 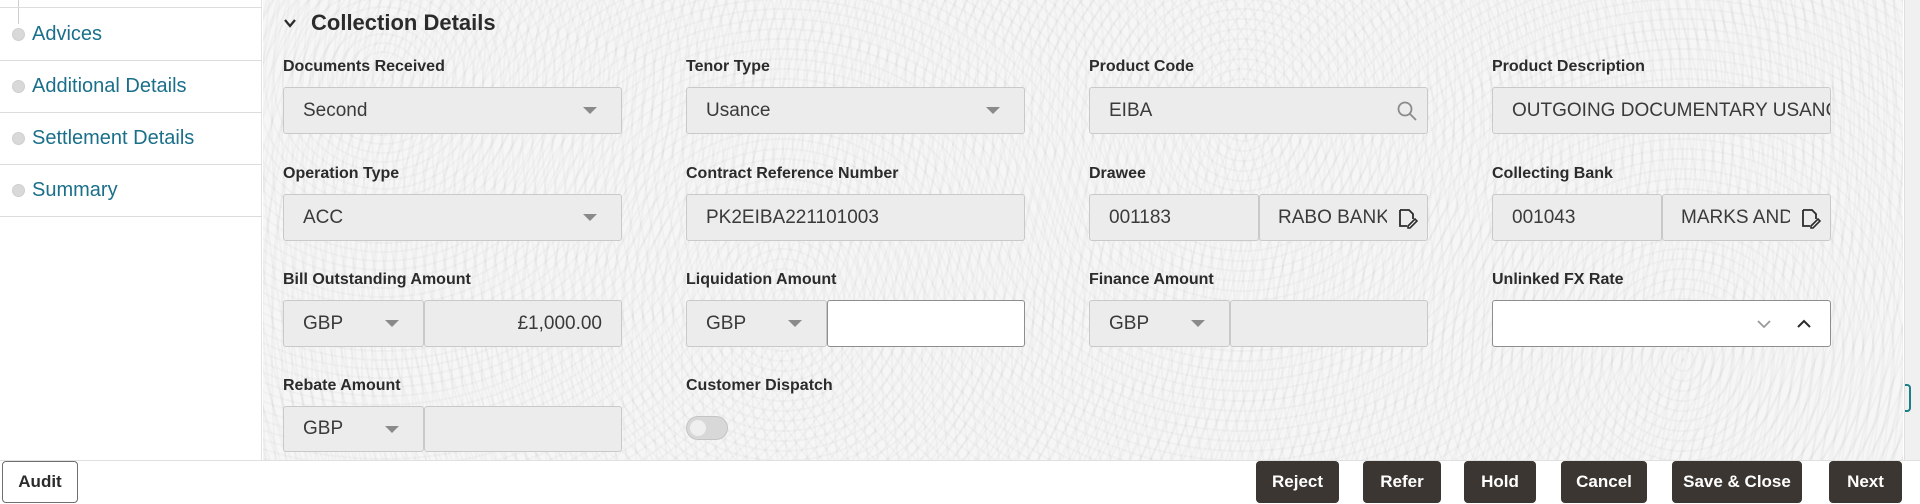 What do you see at coordinates (1332, 217) in the screenshot?
I see `drawee-name-value: RABO BANK` at bounding box center [1332, 217].